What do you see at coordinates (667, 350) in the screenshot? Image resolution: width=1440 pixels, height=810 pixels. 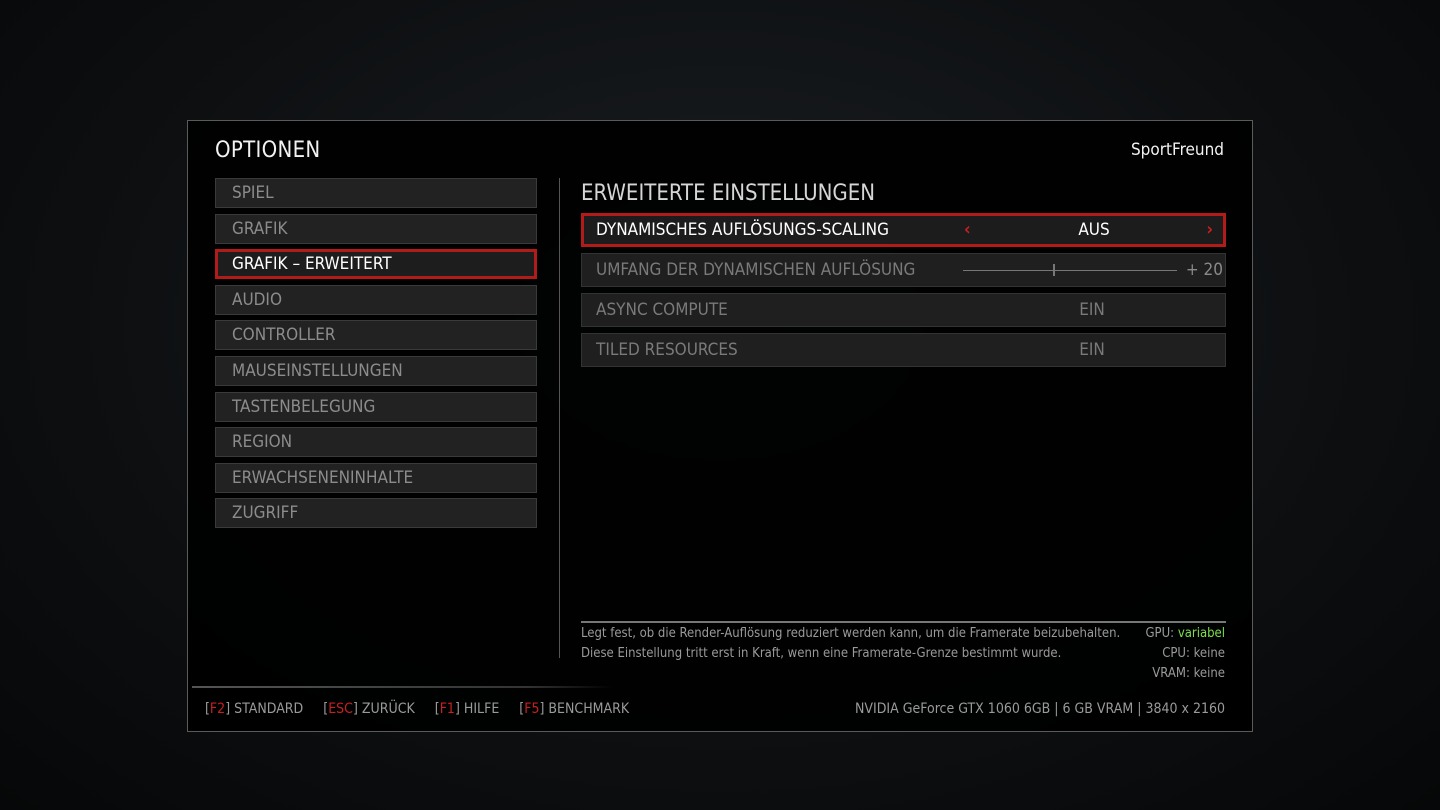 I see `setting-label: TILED RESOURCES` at bounding box center [667, 350].